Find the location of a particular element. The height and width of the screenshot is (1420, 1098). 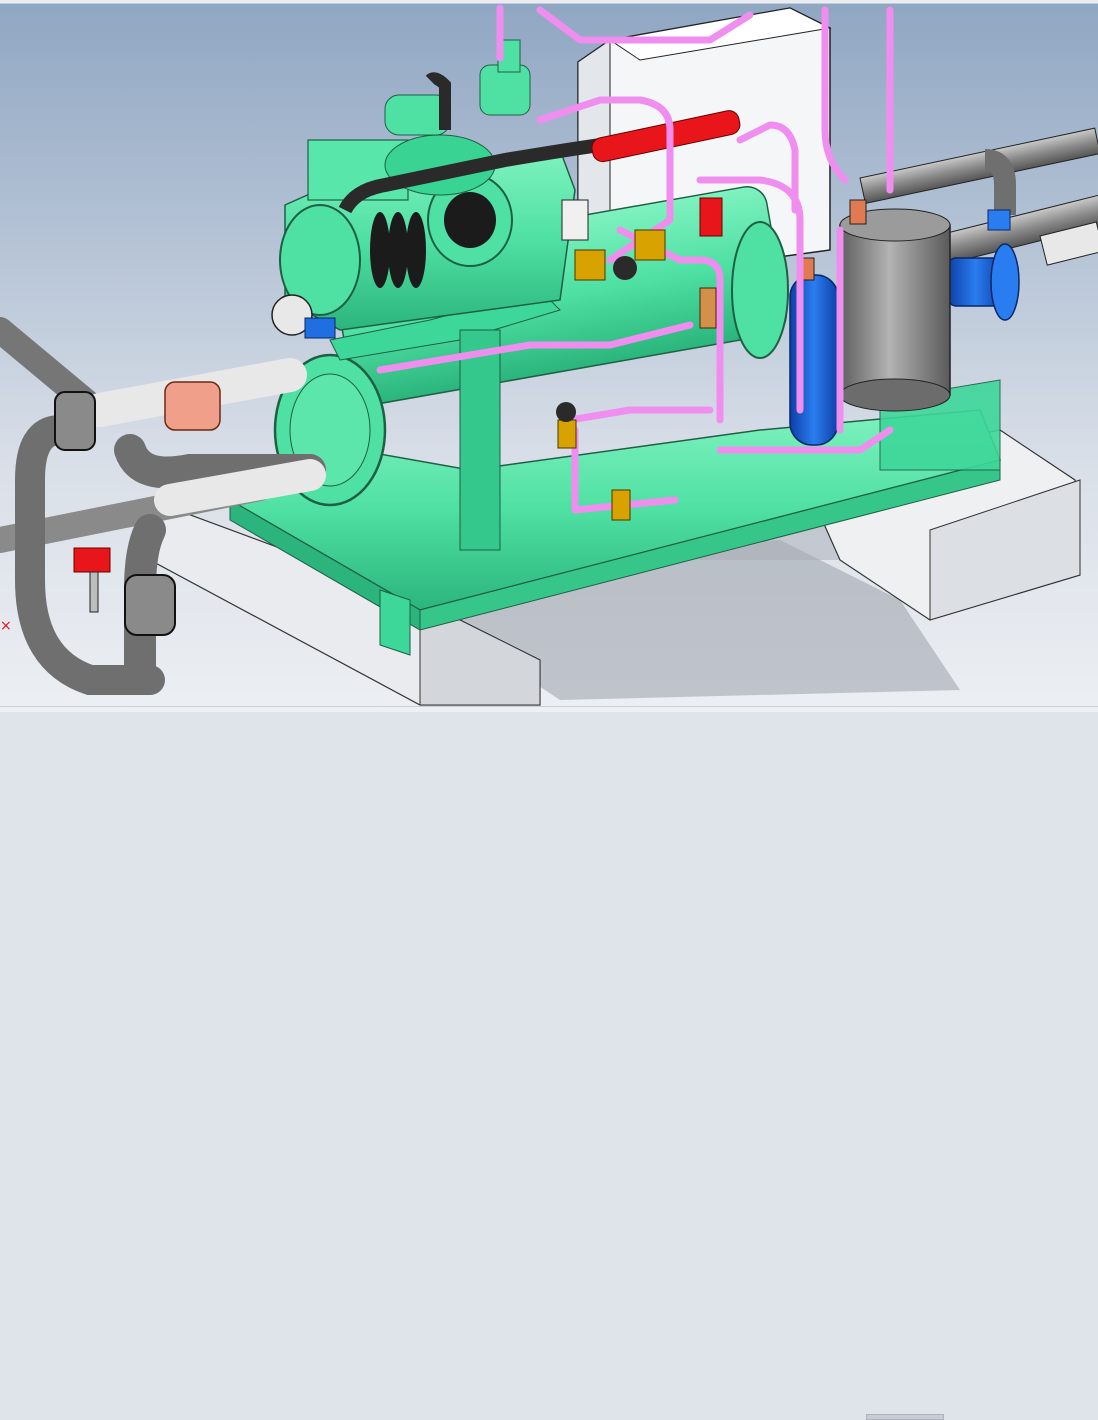

axis-triad-icon: × is located at coordinates (6, 626).